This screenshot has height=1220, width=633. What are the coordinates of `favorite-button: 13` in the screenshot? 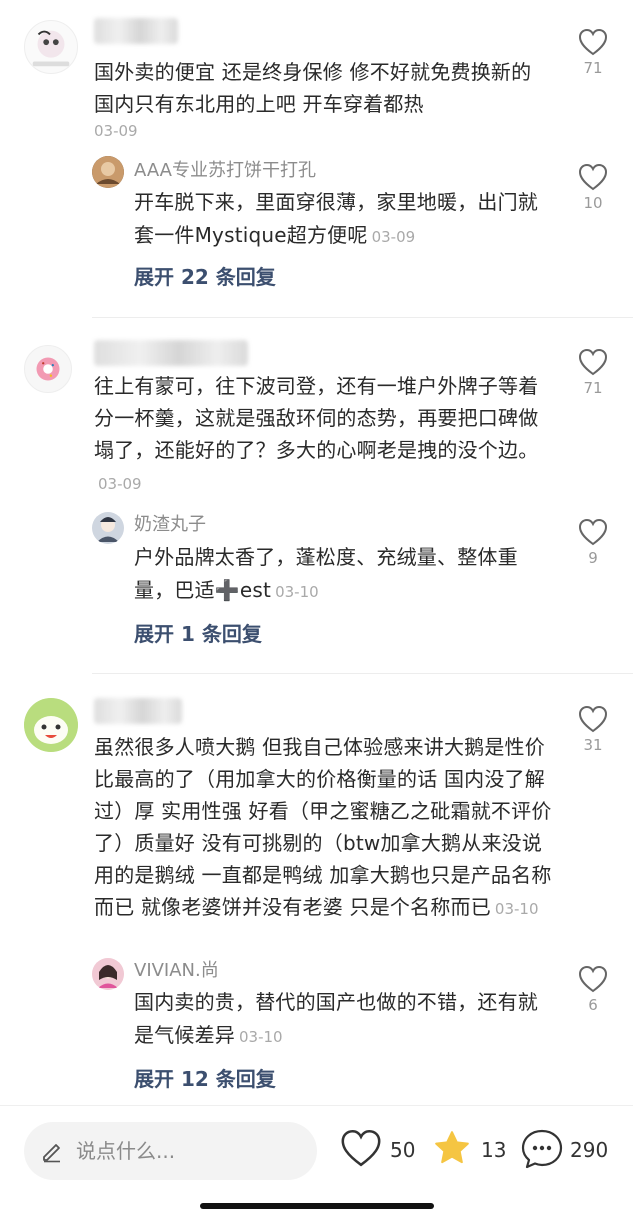 It's located at (471, 1150).